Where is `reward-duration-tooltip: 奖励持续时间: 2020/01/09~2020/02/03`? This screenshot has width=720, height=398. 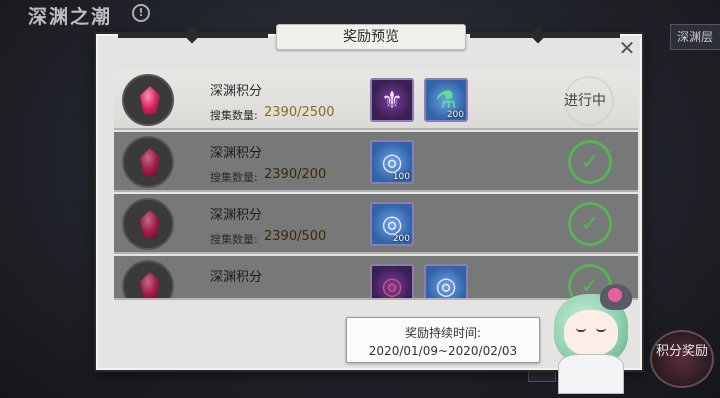 reward-duration-tooltip: 奖励持续时间: 2020/01/09~2020/02/03 is located at coordinates (443, 340).